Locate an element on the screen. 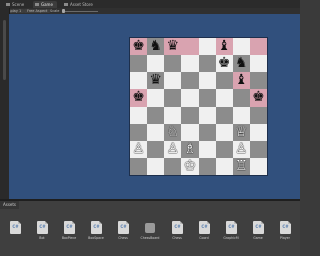  white-piece-icon: ♖ is located at coordinates (241, 166).